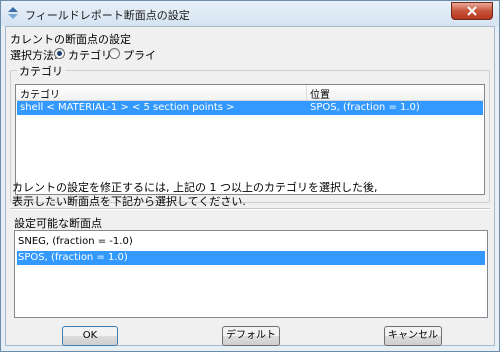 The image size is (500, 352). I want to click on window-title: フィールドレポート断面点の設定, so click(107, 15).